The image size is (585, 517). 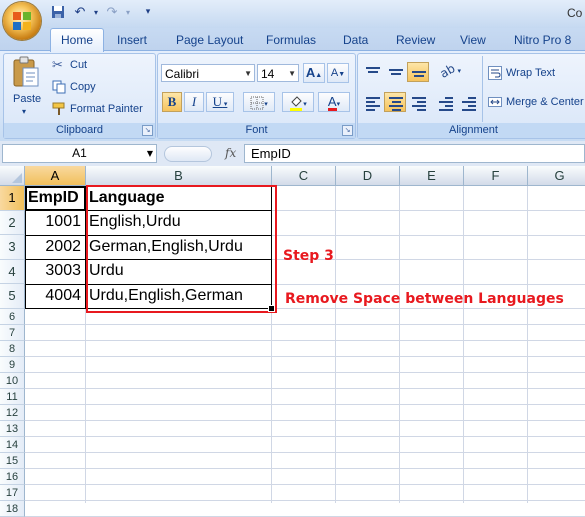 I want to click on row-header-14: 14, so click(x=12, y=445).